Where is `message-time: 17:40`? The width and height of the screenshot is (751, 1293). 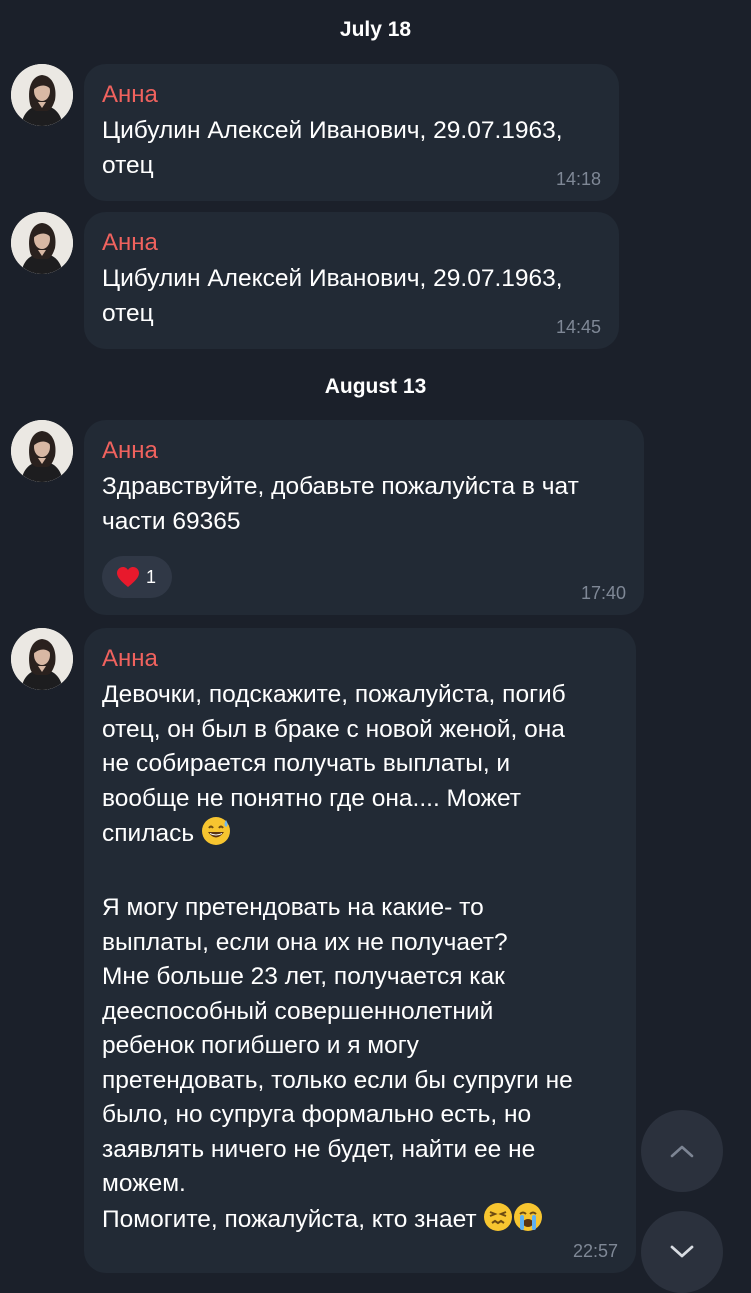 message-time: 17:40 is located at coordinates (603, 593).